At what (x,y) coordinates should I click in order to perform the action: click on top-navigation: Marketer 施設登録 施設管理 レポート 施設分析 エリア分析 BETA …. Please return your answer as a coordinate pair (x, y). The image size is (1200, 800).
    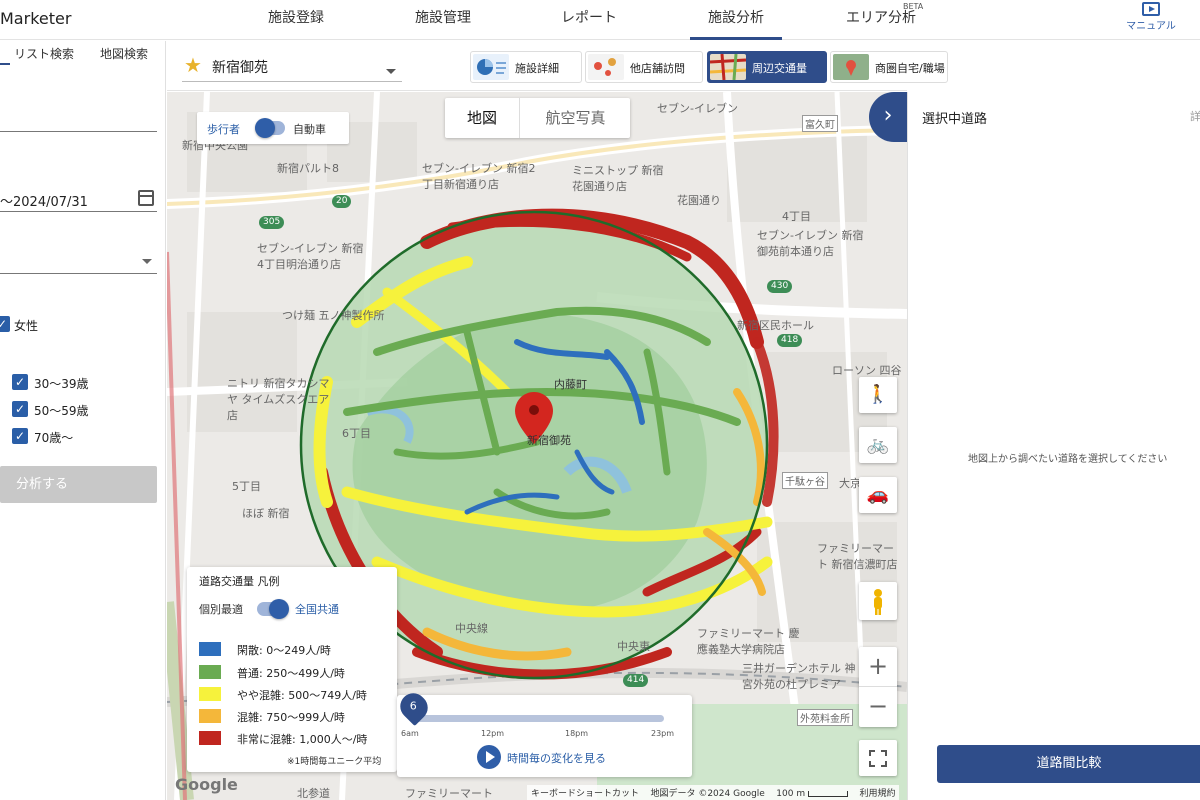
    Looking at the image, I should click on (600, 20).